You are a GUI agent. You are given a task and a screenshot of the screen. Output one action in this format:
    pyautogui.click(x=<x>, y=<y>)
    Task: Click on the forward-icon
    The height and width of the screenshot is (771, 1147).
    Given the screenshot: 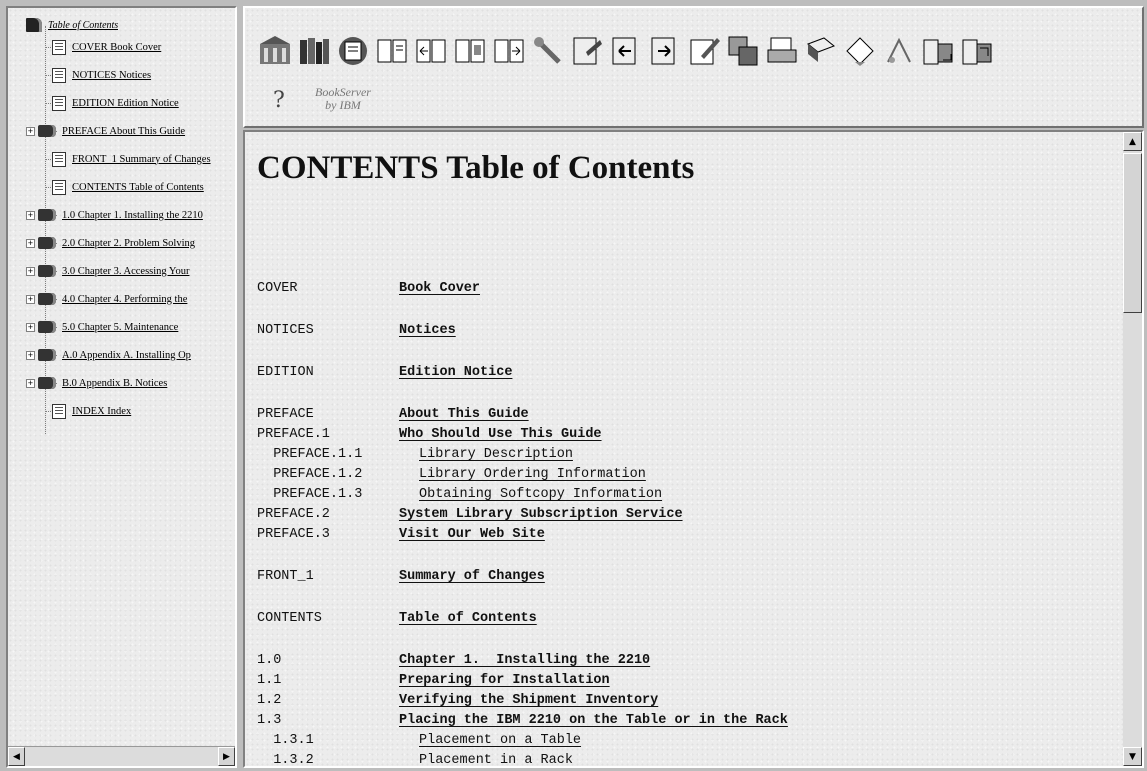 What is the action you would take?
    pyautogui.click(x=664, y=51)
    